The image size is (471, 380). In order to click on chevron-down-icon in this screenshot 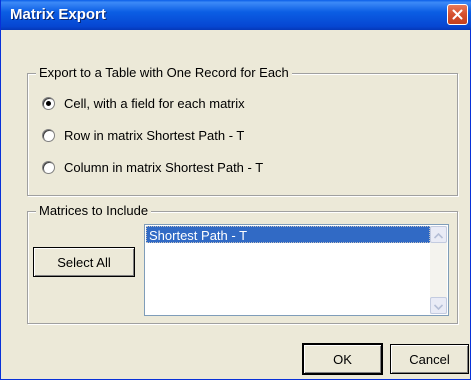, I will do `click(438, 305)`.